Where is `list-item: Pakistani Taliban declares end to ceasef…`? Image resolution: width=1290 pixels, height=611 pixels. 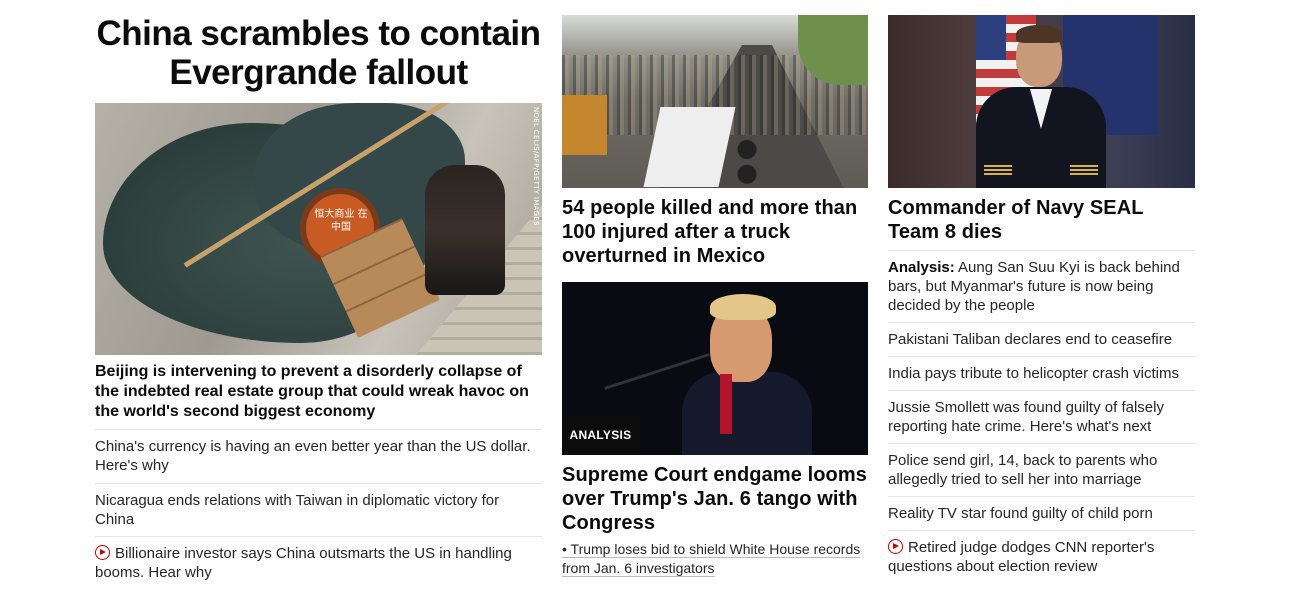
list-item: Pakistani Taliban declares end to ceasef… is located at coordinates (1041, 339).